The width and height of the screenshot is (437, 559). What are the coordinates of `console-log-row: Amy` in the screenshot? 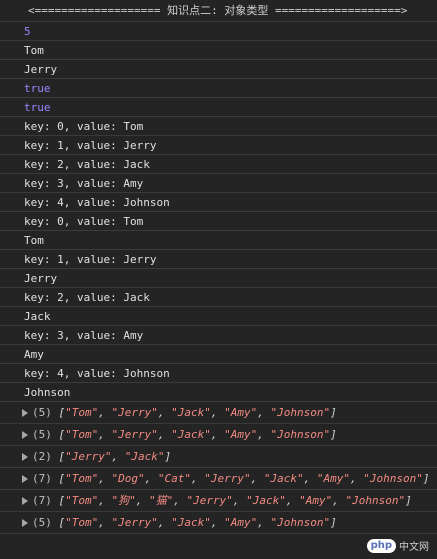 It's located at (218, 354).